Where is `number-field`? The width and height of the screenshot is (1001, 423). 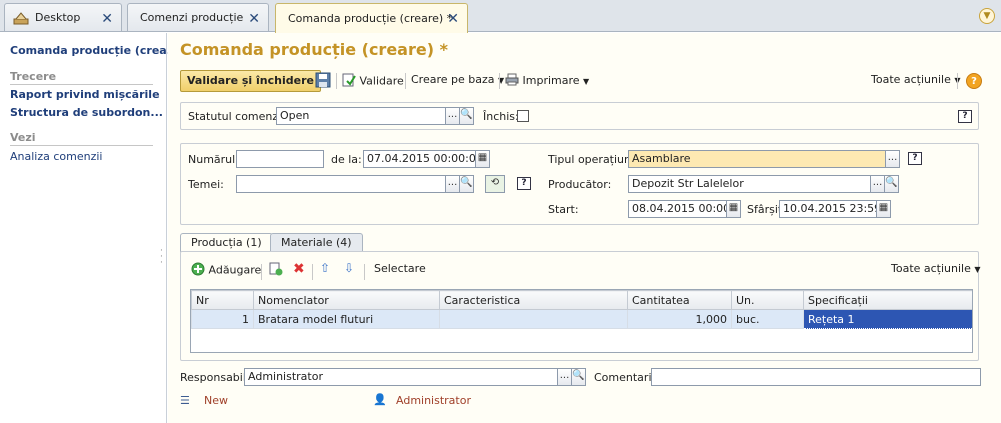
number-field is located at coordinates (280, 159).